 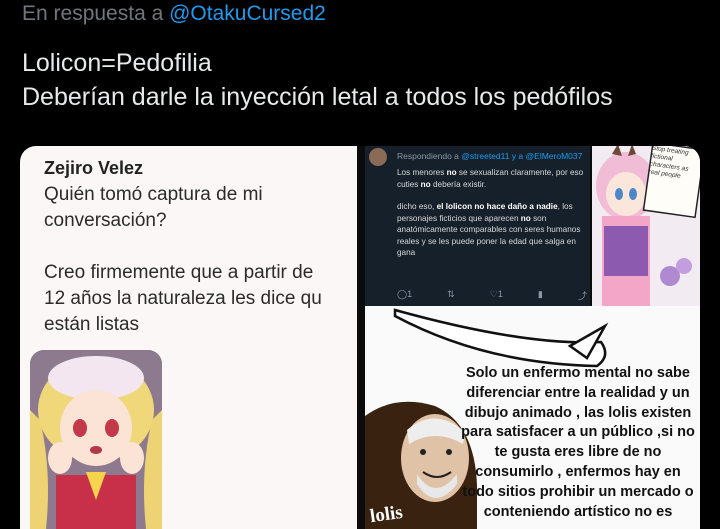 What do you see at coordinates (582, 296) in the screenshot?
I see `share-icon: ⤴` at bounding box center [582, 296].